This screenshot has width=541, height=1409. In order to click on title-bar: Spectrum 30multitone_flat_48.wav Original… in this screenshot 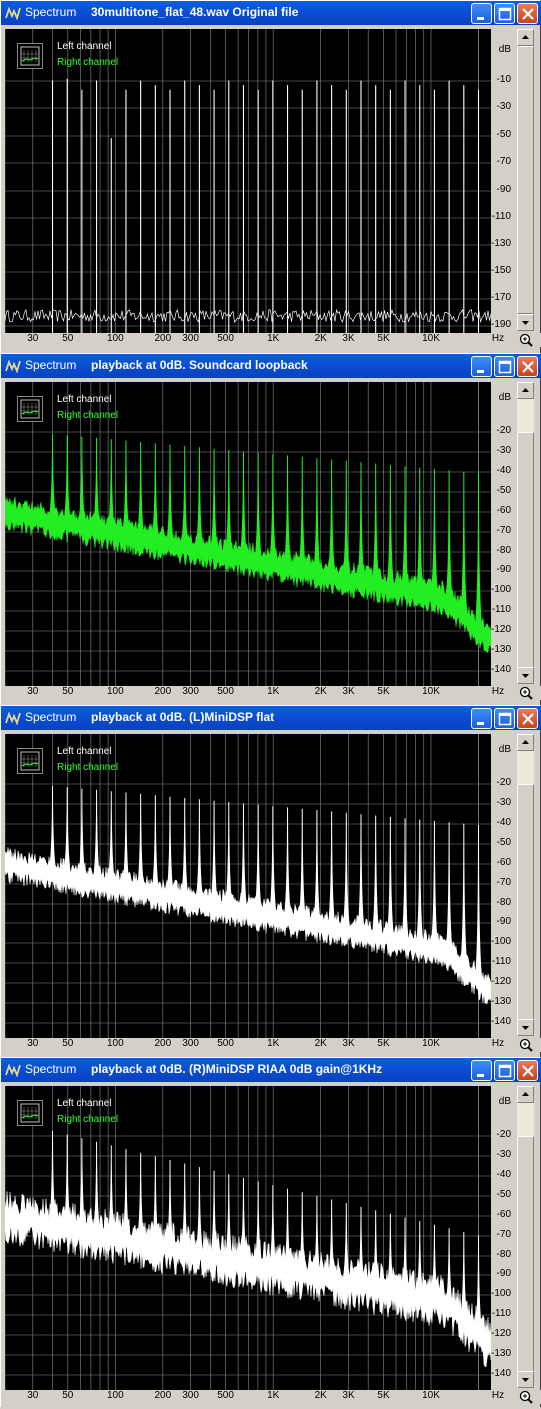, I will do `click(271, 13)`.